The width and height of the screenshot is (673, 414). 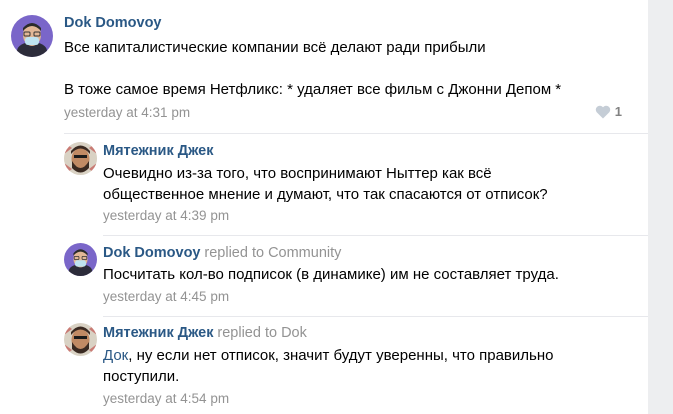 I want to click on like-button: 1, so click(x=608, y=111).